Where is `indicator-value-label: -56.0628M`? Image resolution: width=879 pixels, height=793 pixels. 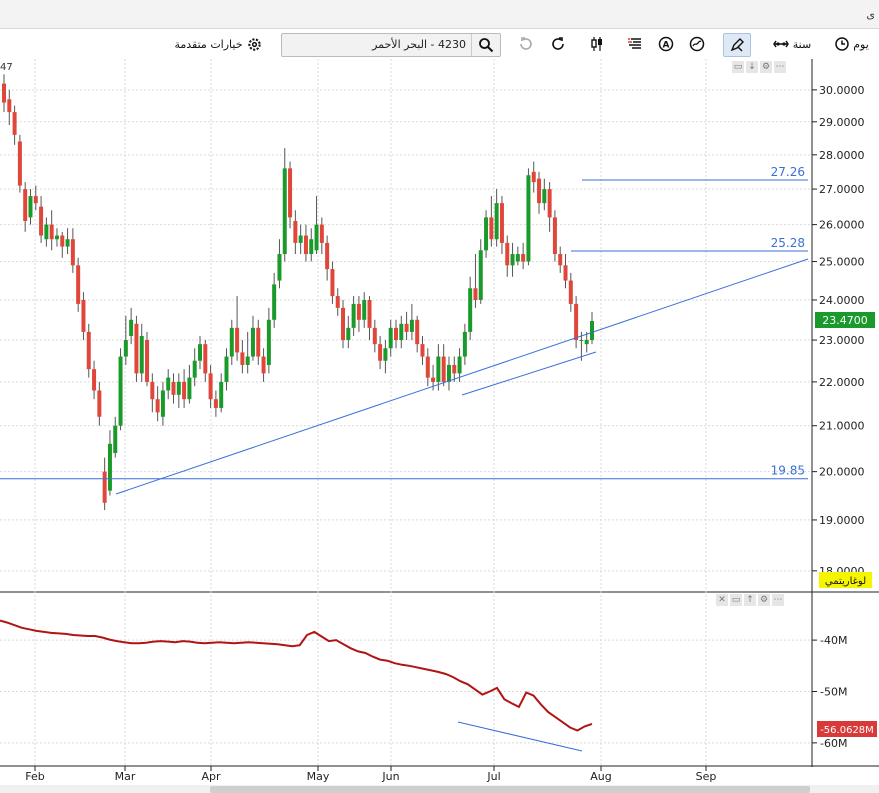
indicator-value-label: -56.0628M is located at coordinates (847, 730).